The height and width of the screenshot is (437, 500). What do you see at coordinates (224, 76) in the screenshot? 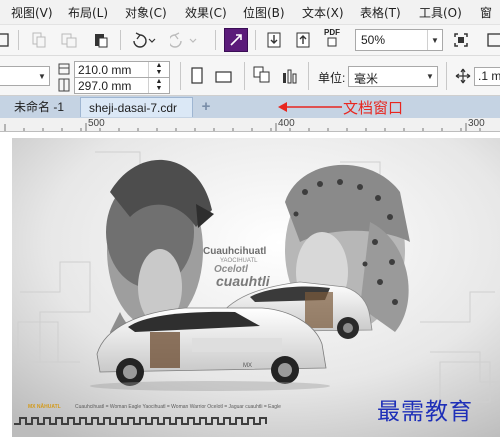
I see `landscape-icon` at bounding box center [224, 76].